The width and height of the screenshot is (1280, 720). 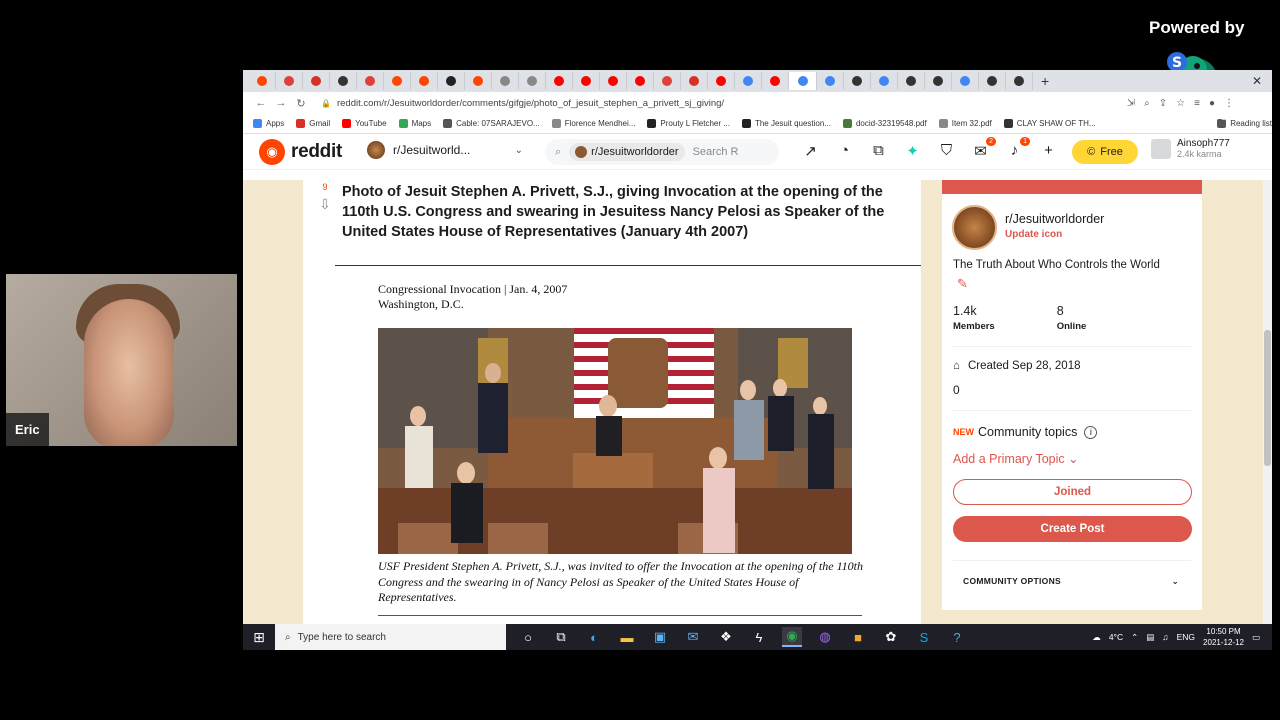 What do you see at coordinates (759, 637) in the screenshot?
I see `bolt-icon: ϟ` at bounding box center [759, 637].